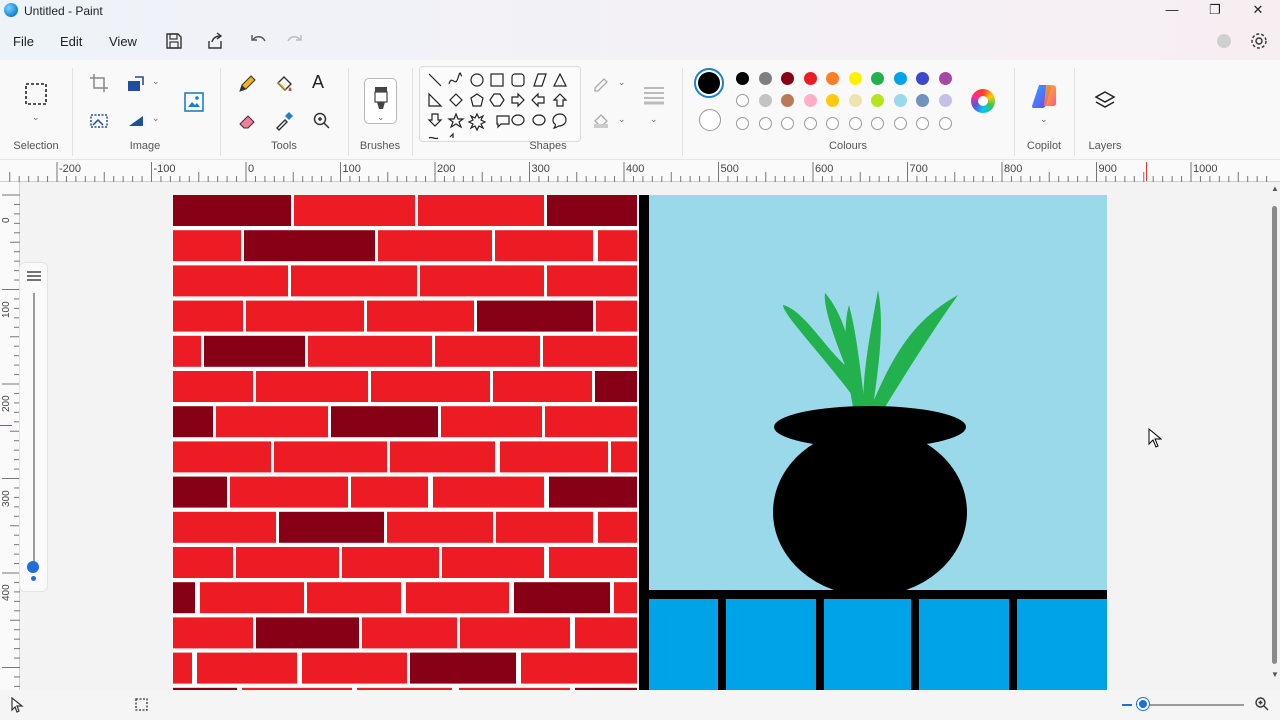 The image size is (1280, 720). What do you see at coordinates (247, 84) in the screenshot?
I see `pencil-icon` at bounding box center [247, 84].